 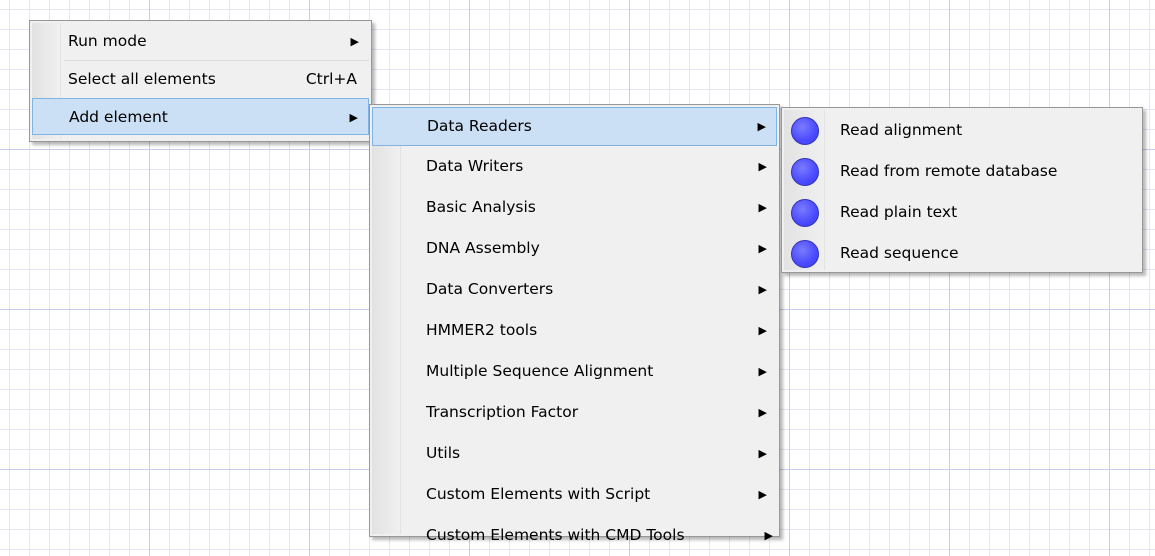 I want to click on menu-item-label: DNA Assembly, so click(x=483, y=248).